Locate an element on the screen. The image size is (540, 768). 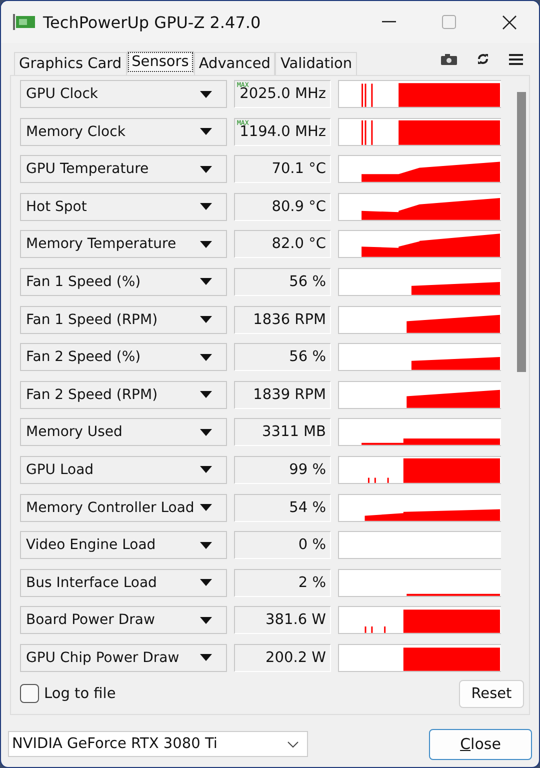
sensor-value: 2 % is located at coordinates (282, 582).